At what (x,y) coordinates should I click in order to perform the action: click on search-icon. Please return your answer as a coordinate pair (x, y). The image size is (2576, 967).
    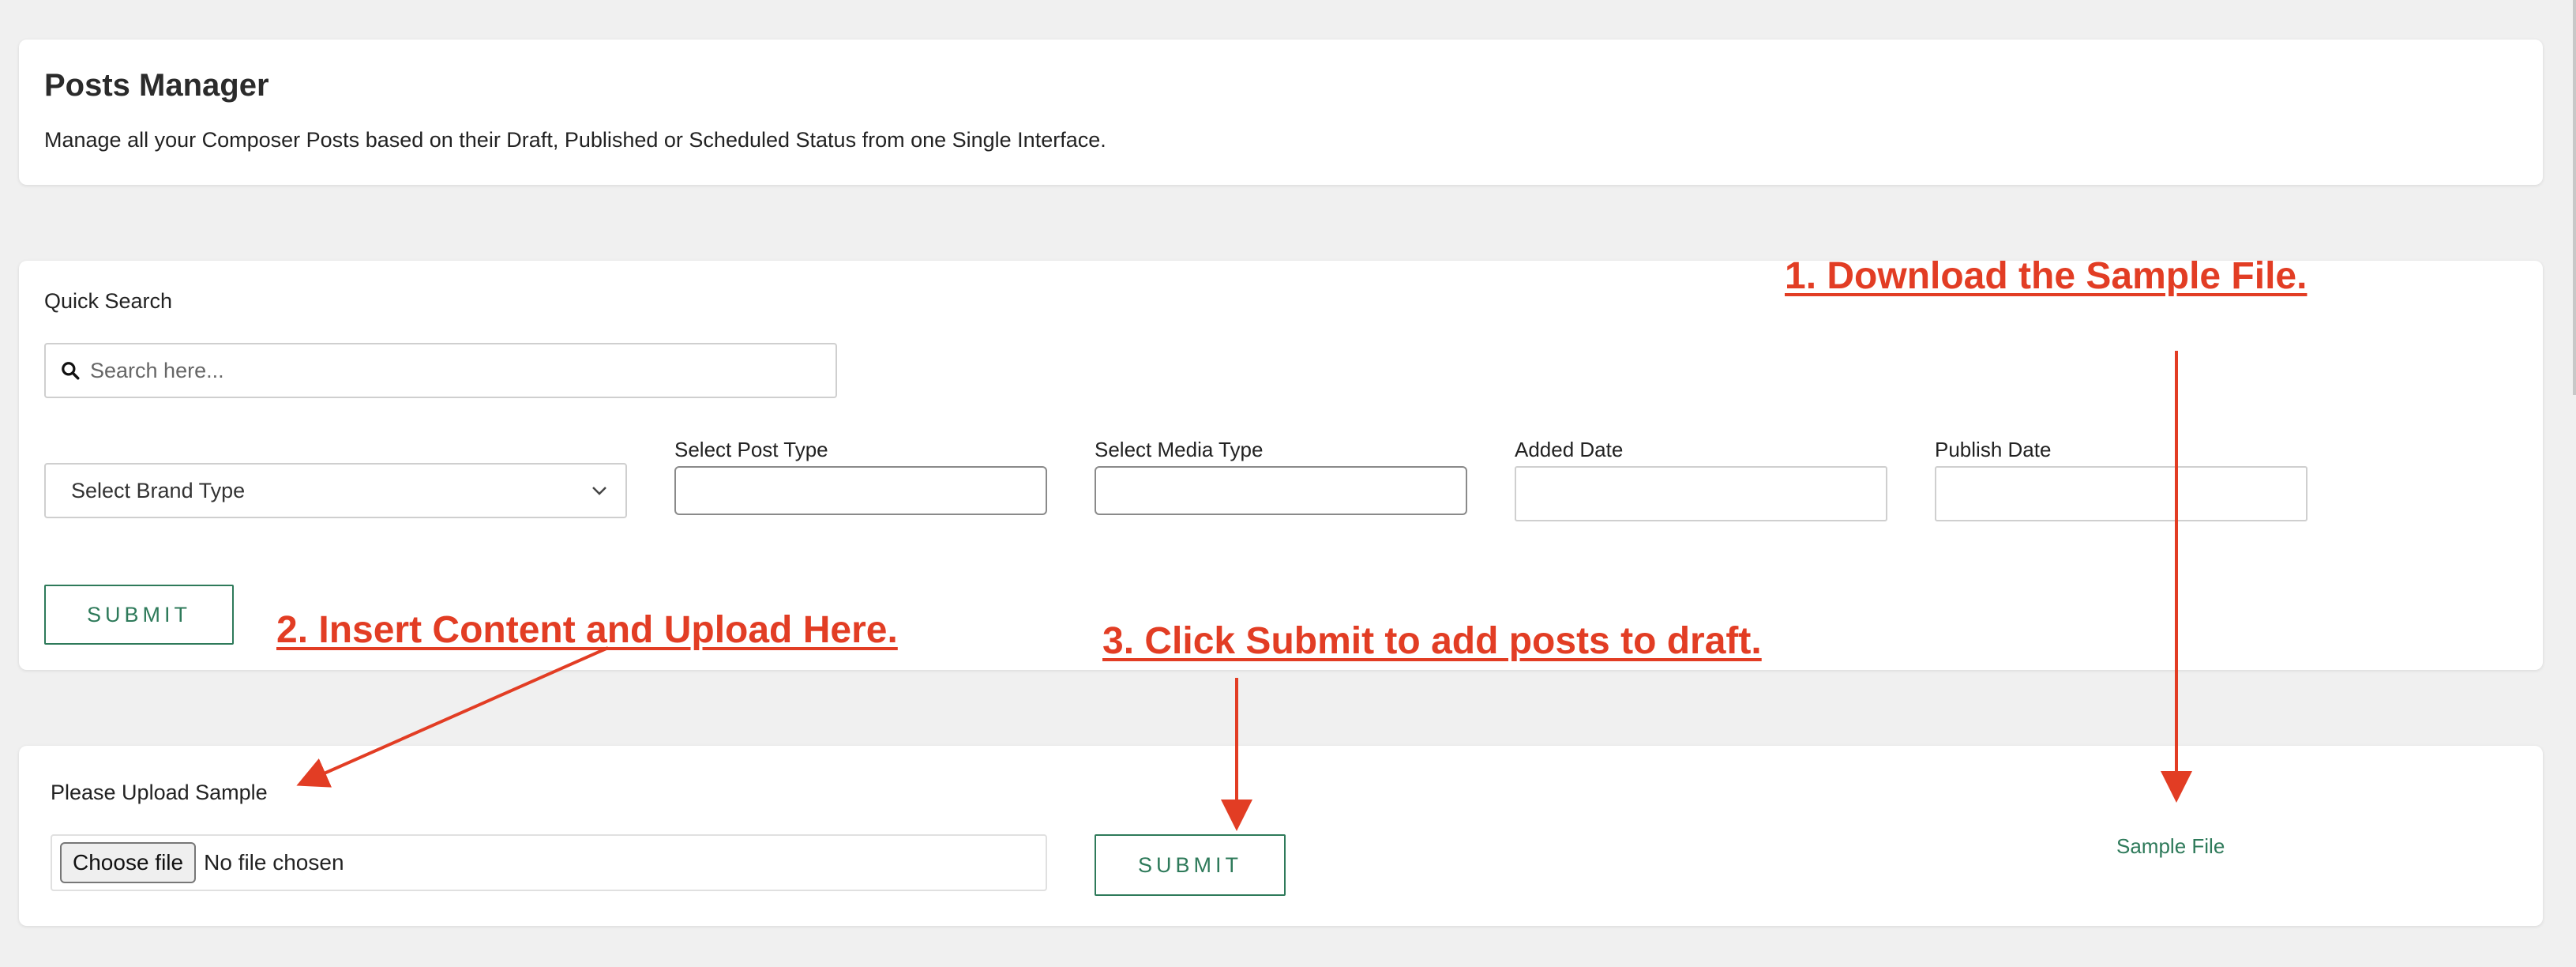
    Looking at the image, I should click on (71, 371).